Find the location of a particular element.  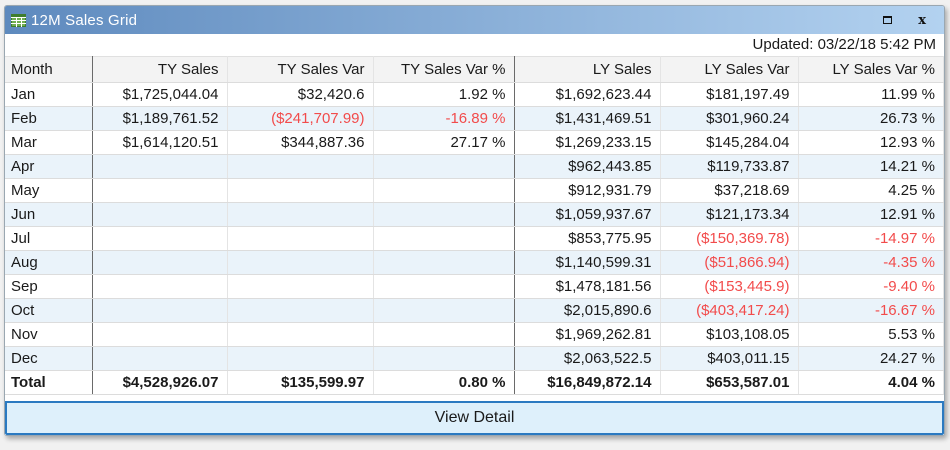

column-header-ty-sales-var: TY Sales Var is located at coordinates (300, 69).